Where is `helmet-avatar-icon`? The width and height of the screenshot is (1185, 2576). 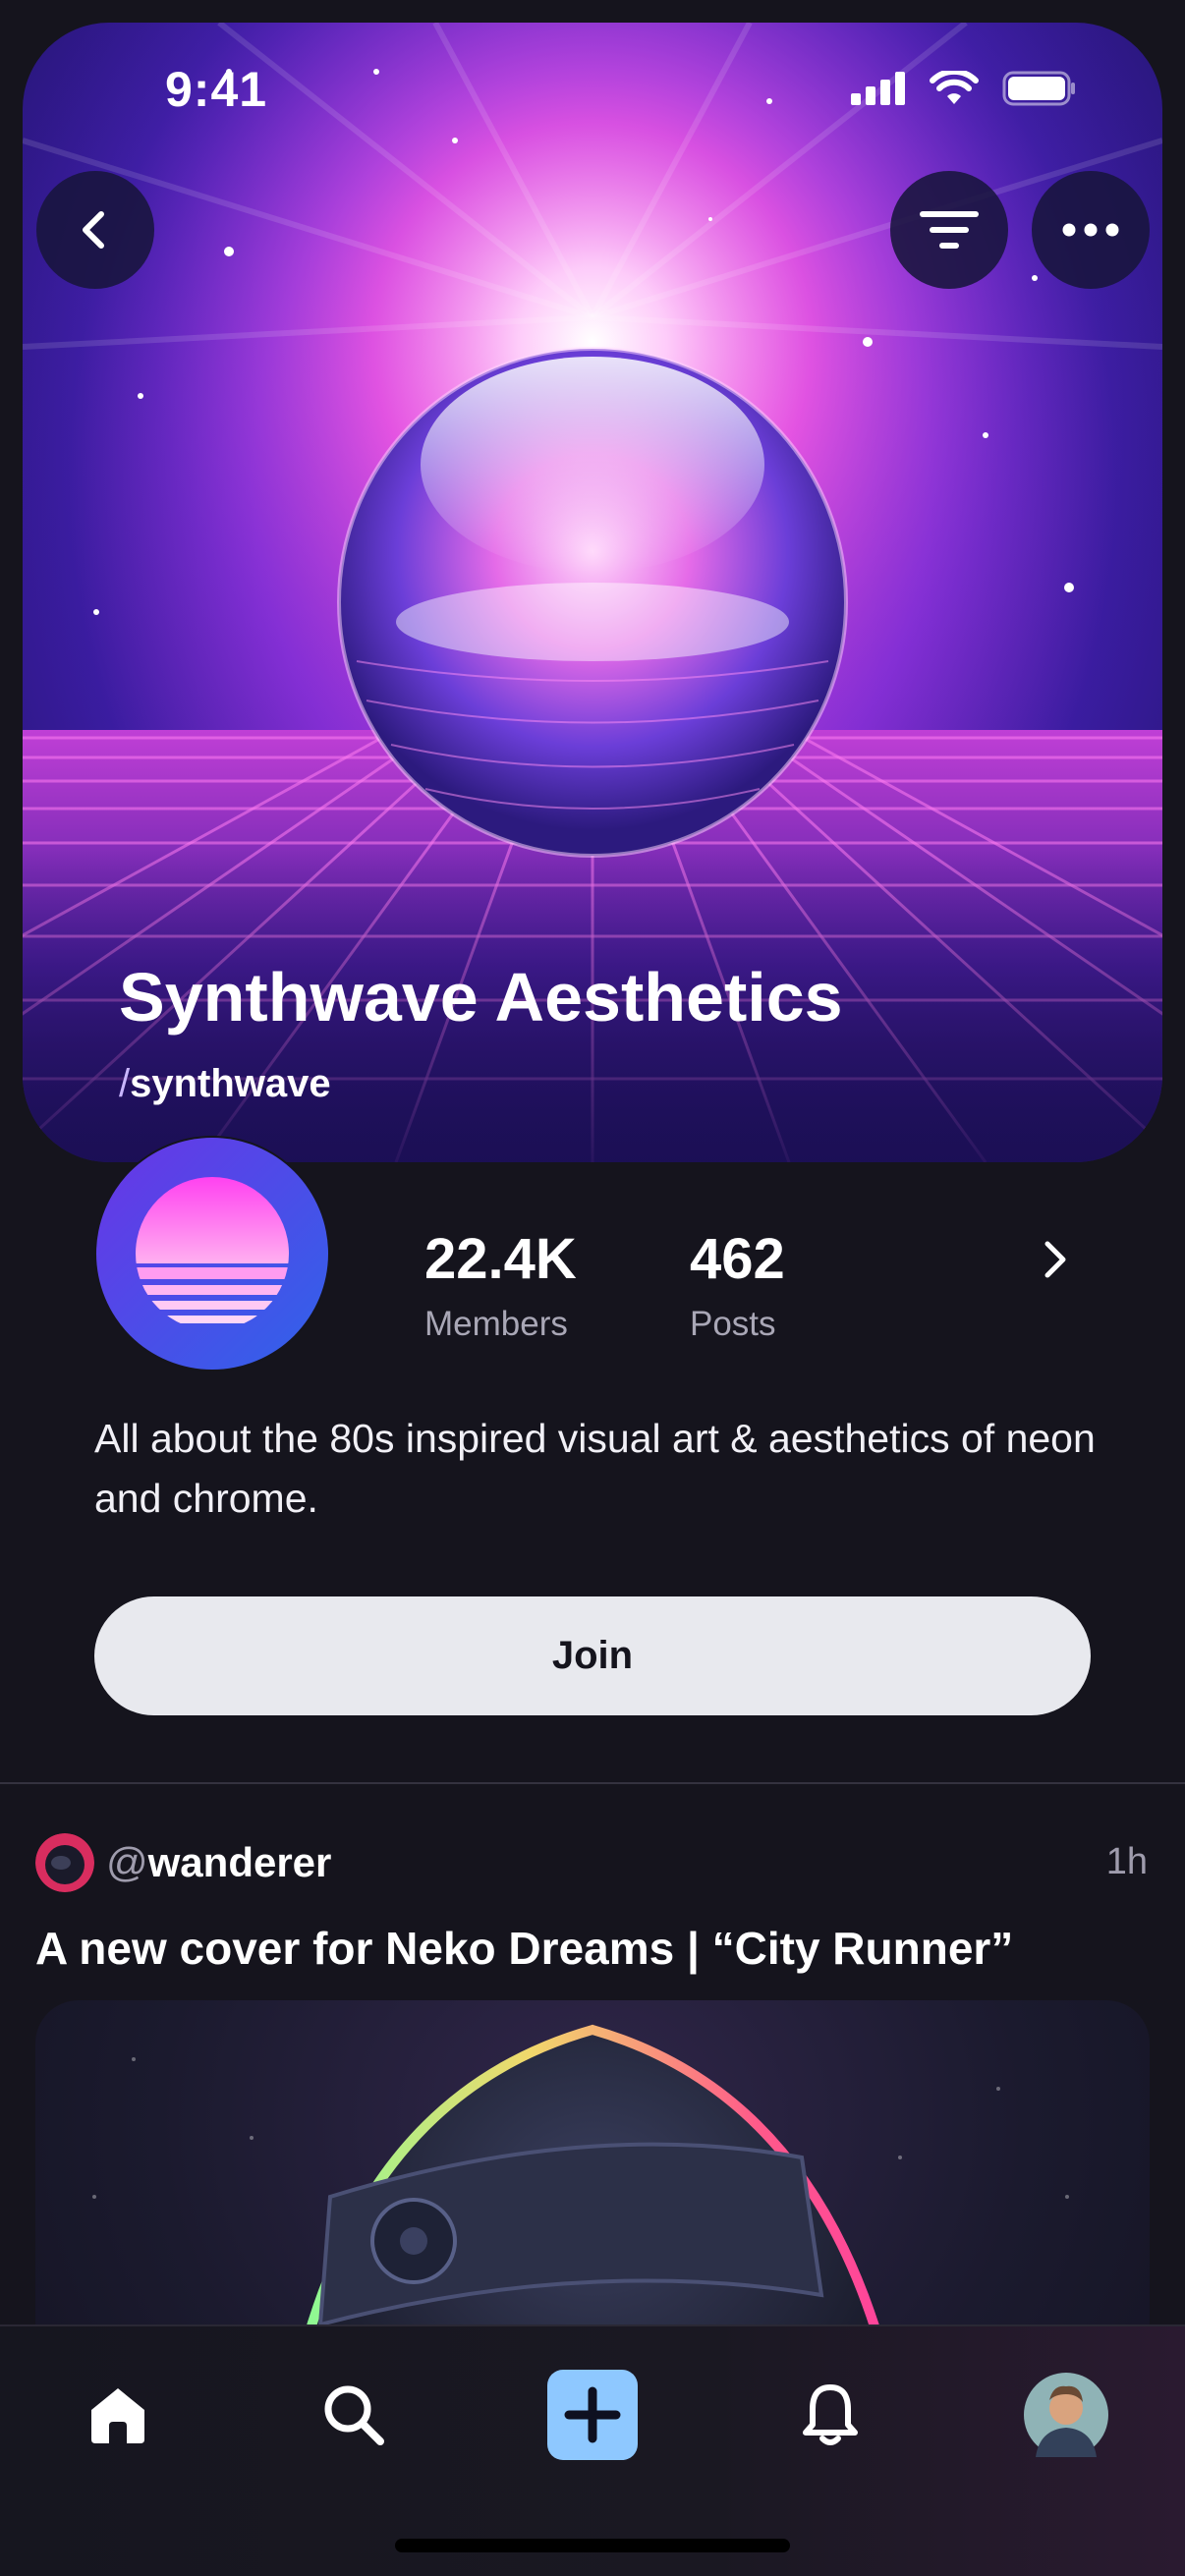 helmet-avatar-icon is located at coordinates (65, 1862).